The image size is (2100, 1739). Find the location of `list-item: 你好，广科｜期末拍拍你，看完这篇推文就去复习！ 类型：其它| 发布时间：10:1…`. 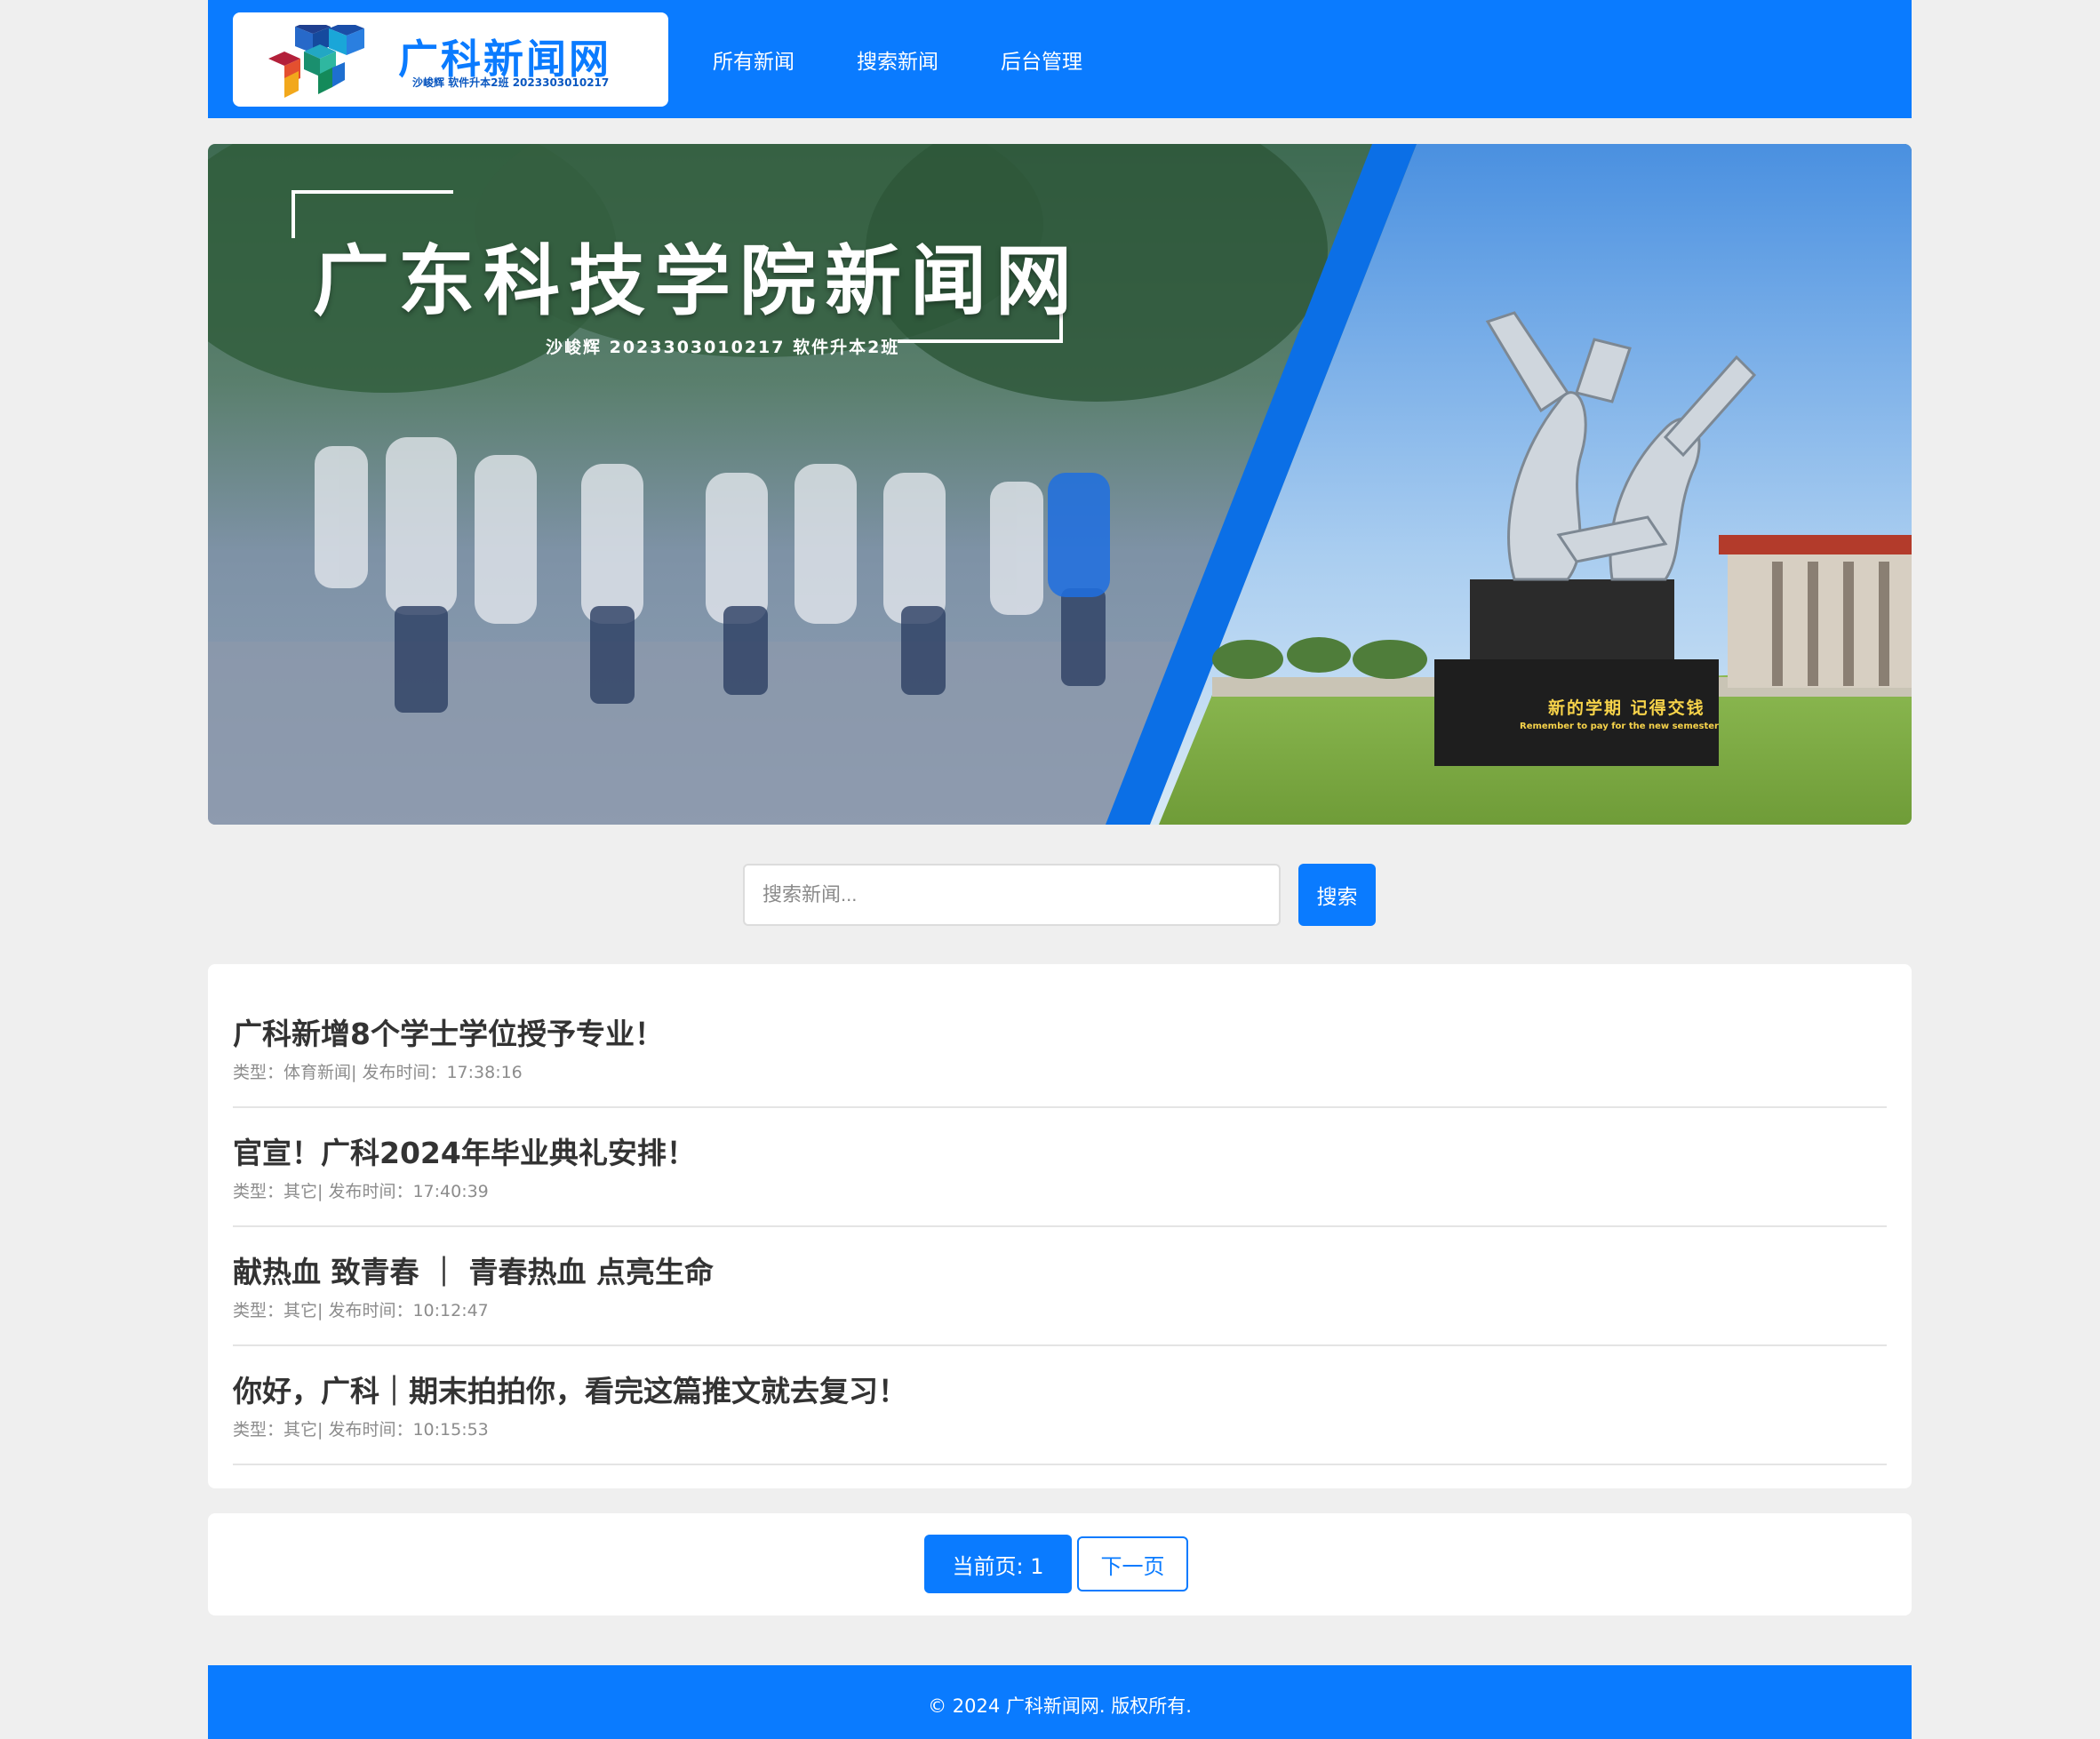

list-item: 你好，广科｜期末拍拍你，看完这篇推文就去复习！ 类型：其它| 发布时间：10:1… is located at coordinates (1060, 1405).